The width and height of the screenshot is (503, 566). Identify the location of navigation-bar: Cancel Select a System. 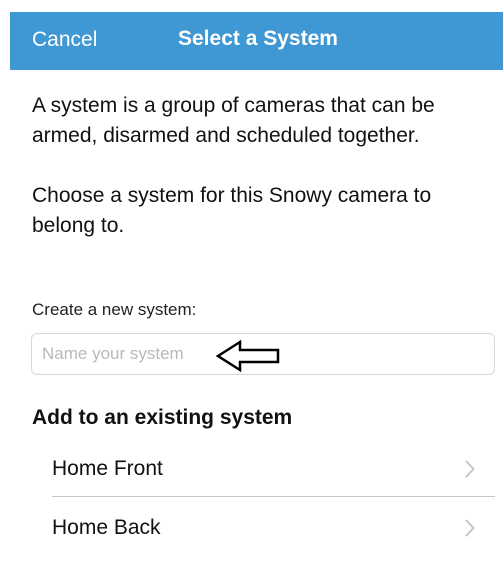
(256, 41).